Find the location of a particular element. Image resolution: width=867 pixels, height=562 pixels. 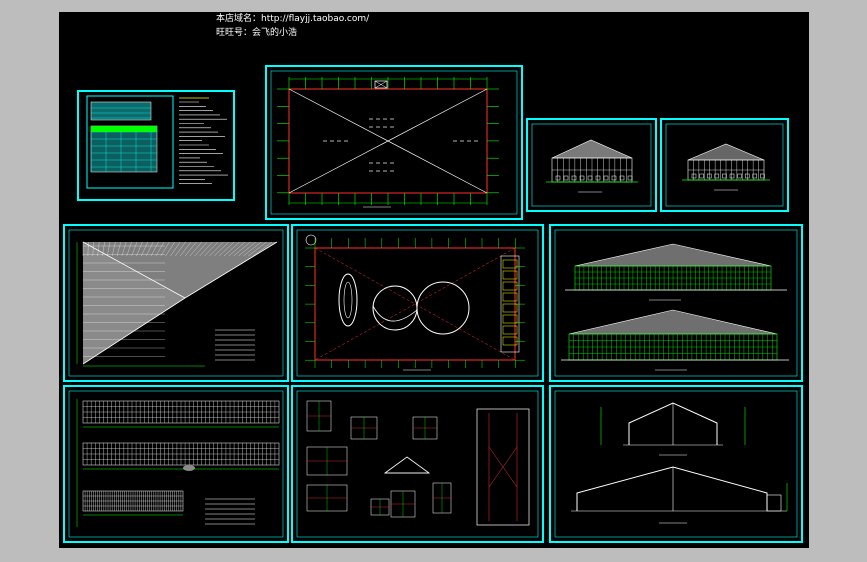

roof-truss-drawing is located at coordinates (176, 303).